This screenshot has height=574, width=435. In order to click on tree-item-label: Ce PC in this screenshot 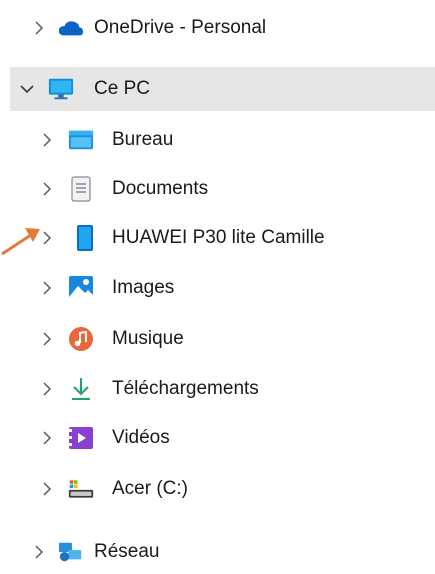, I will do `click(122, 88)`.